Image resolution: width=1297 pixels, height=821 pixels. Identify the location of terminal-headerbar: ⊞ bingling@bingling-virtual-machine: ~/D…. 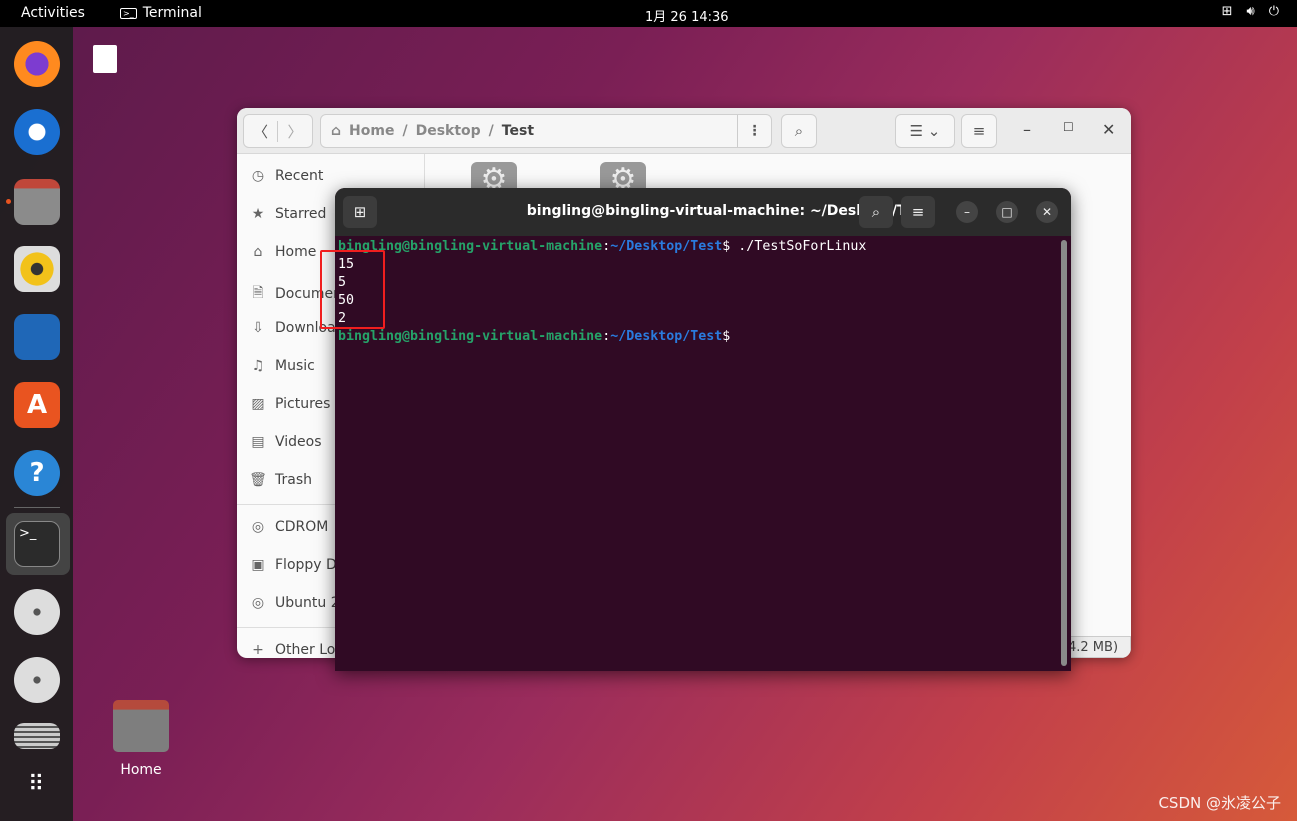
(703, 212).